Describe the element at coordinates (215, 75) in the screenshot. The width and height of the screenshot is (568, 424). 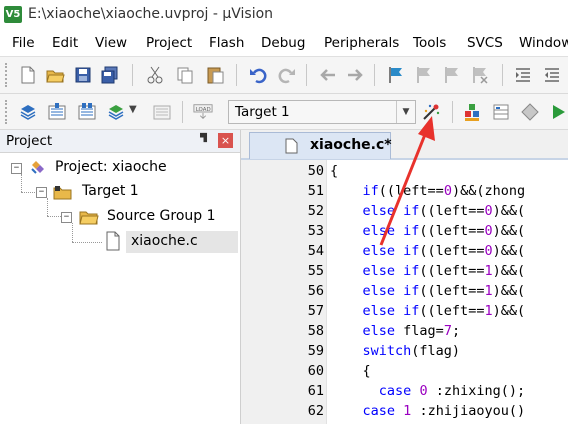
I see `paste-icon` at that location.